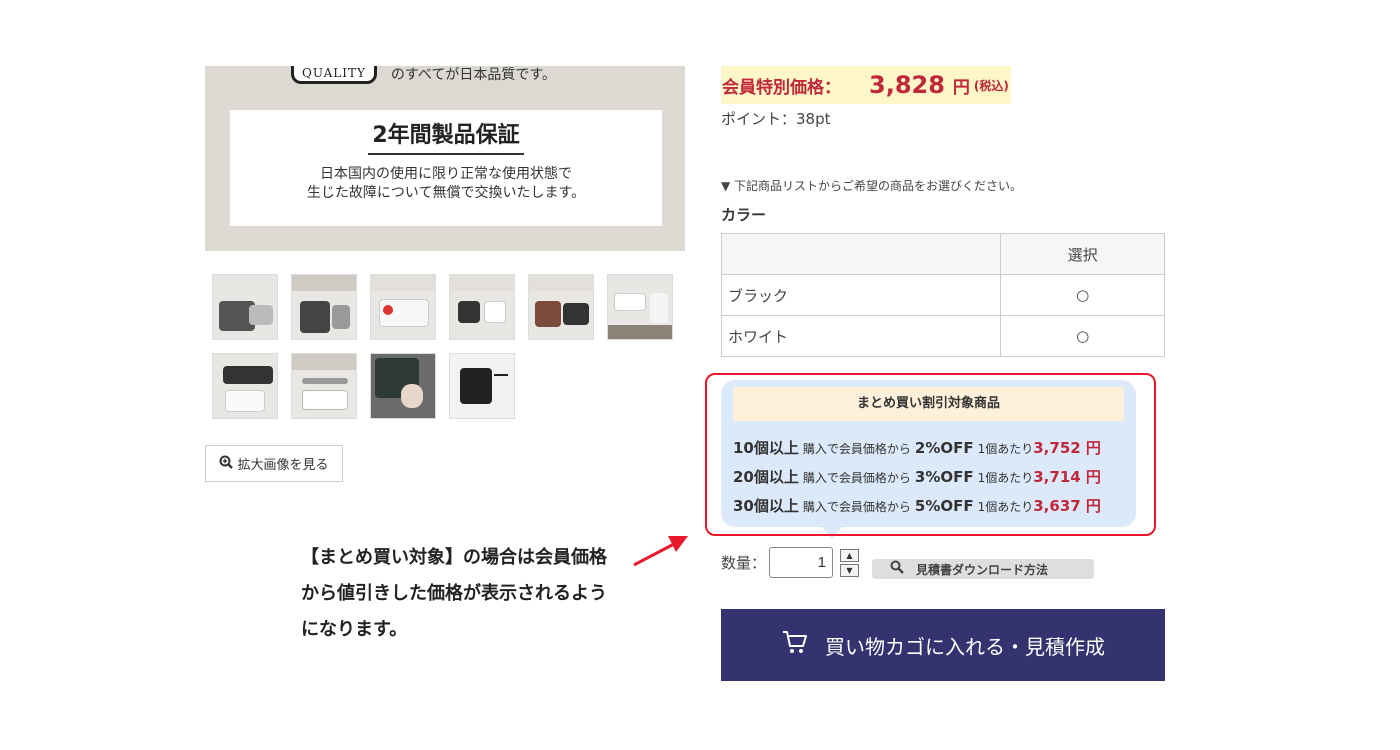 Image resolution: width=1400 pixels, height=750 pixels. I want to click on color-label: カラー, so click(744, 215).